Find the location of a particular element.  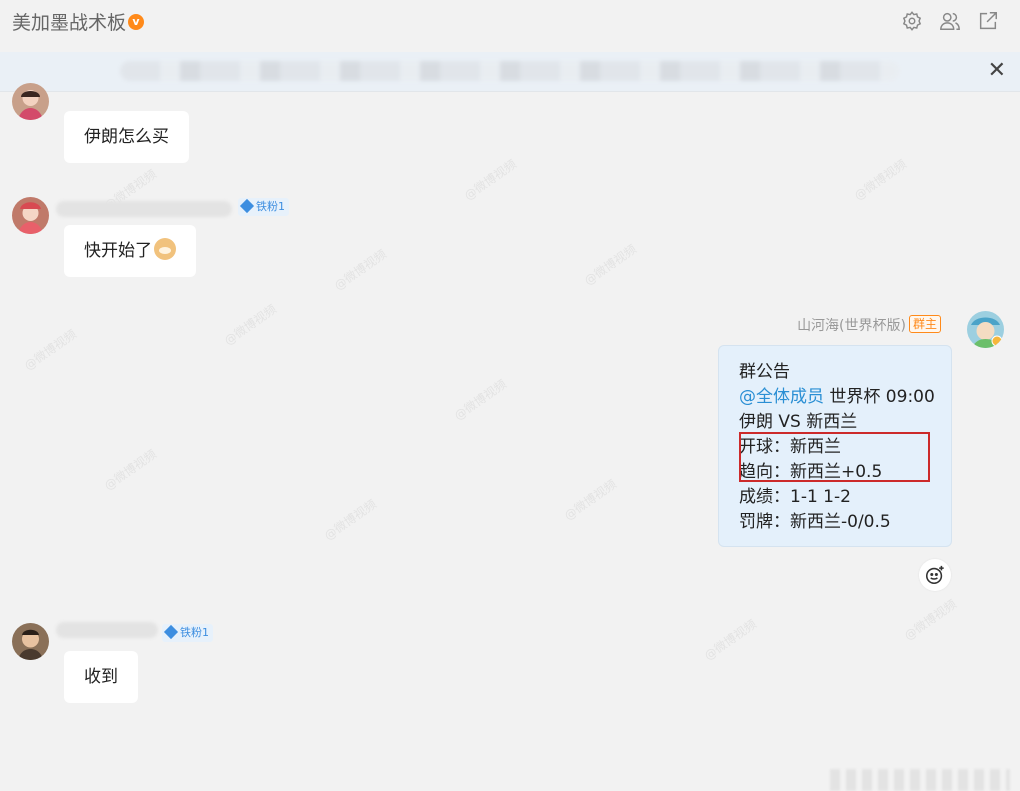

group-members-icon is located at coordinates (950, 21).